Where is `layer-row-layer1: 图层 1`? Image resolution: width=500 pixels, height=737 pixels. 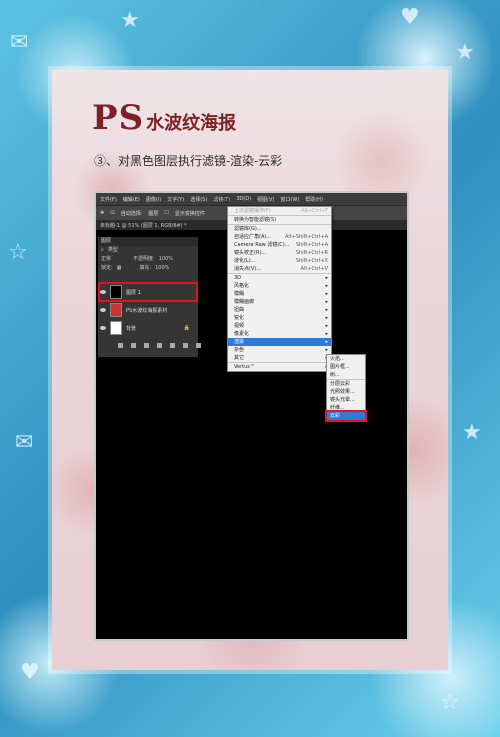 layer-row-layer1: 图层 1 is located at coordinates (148, 292).